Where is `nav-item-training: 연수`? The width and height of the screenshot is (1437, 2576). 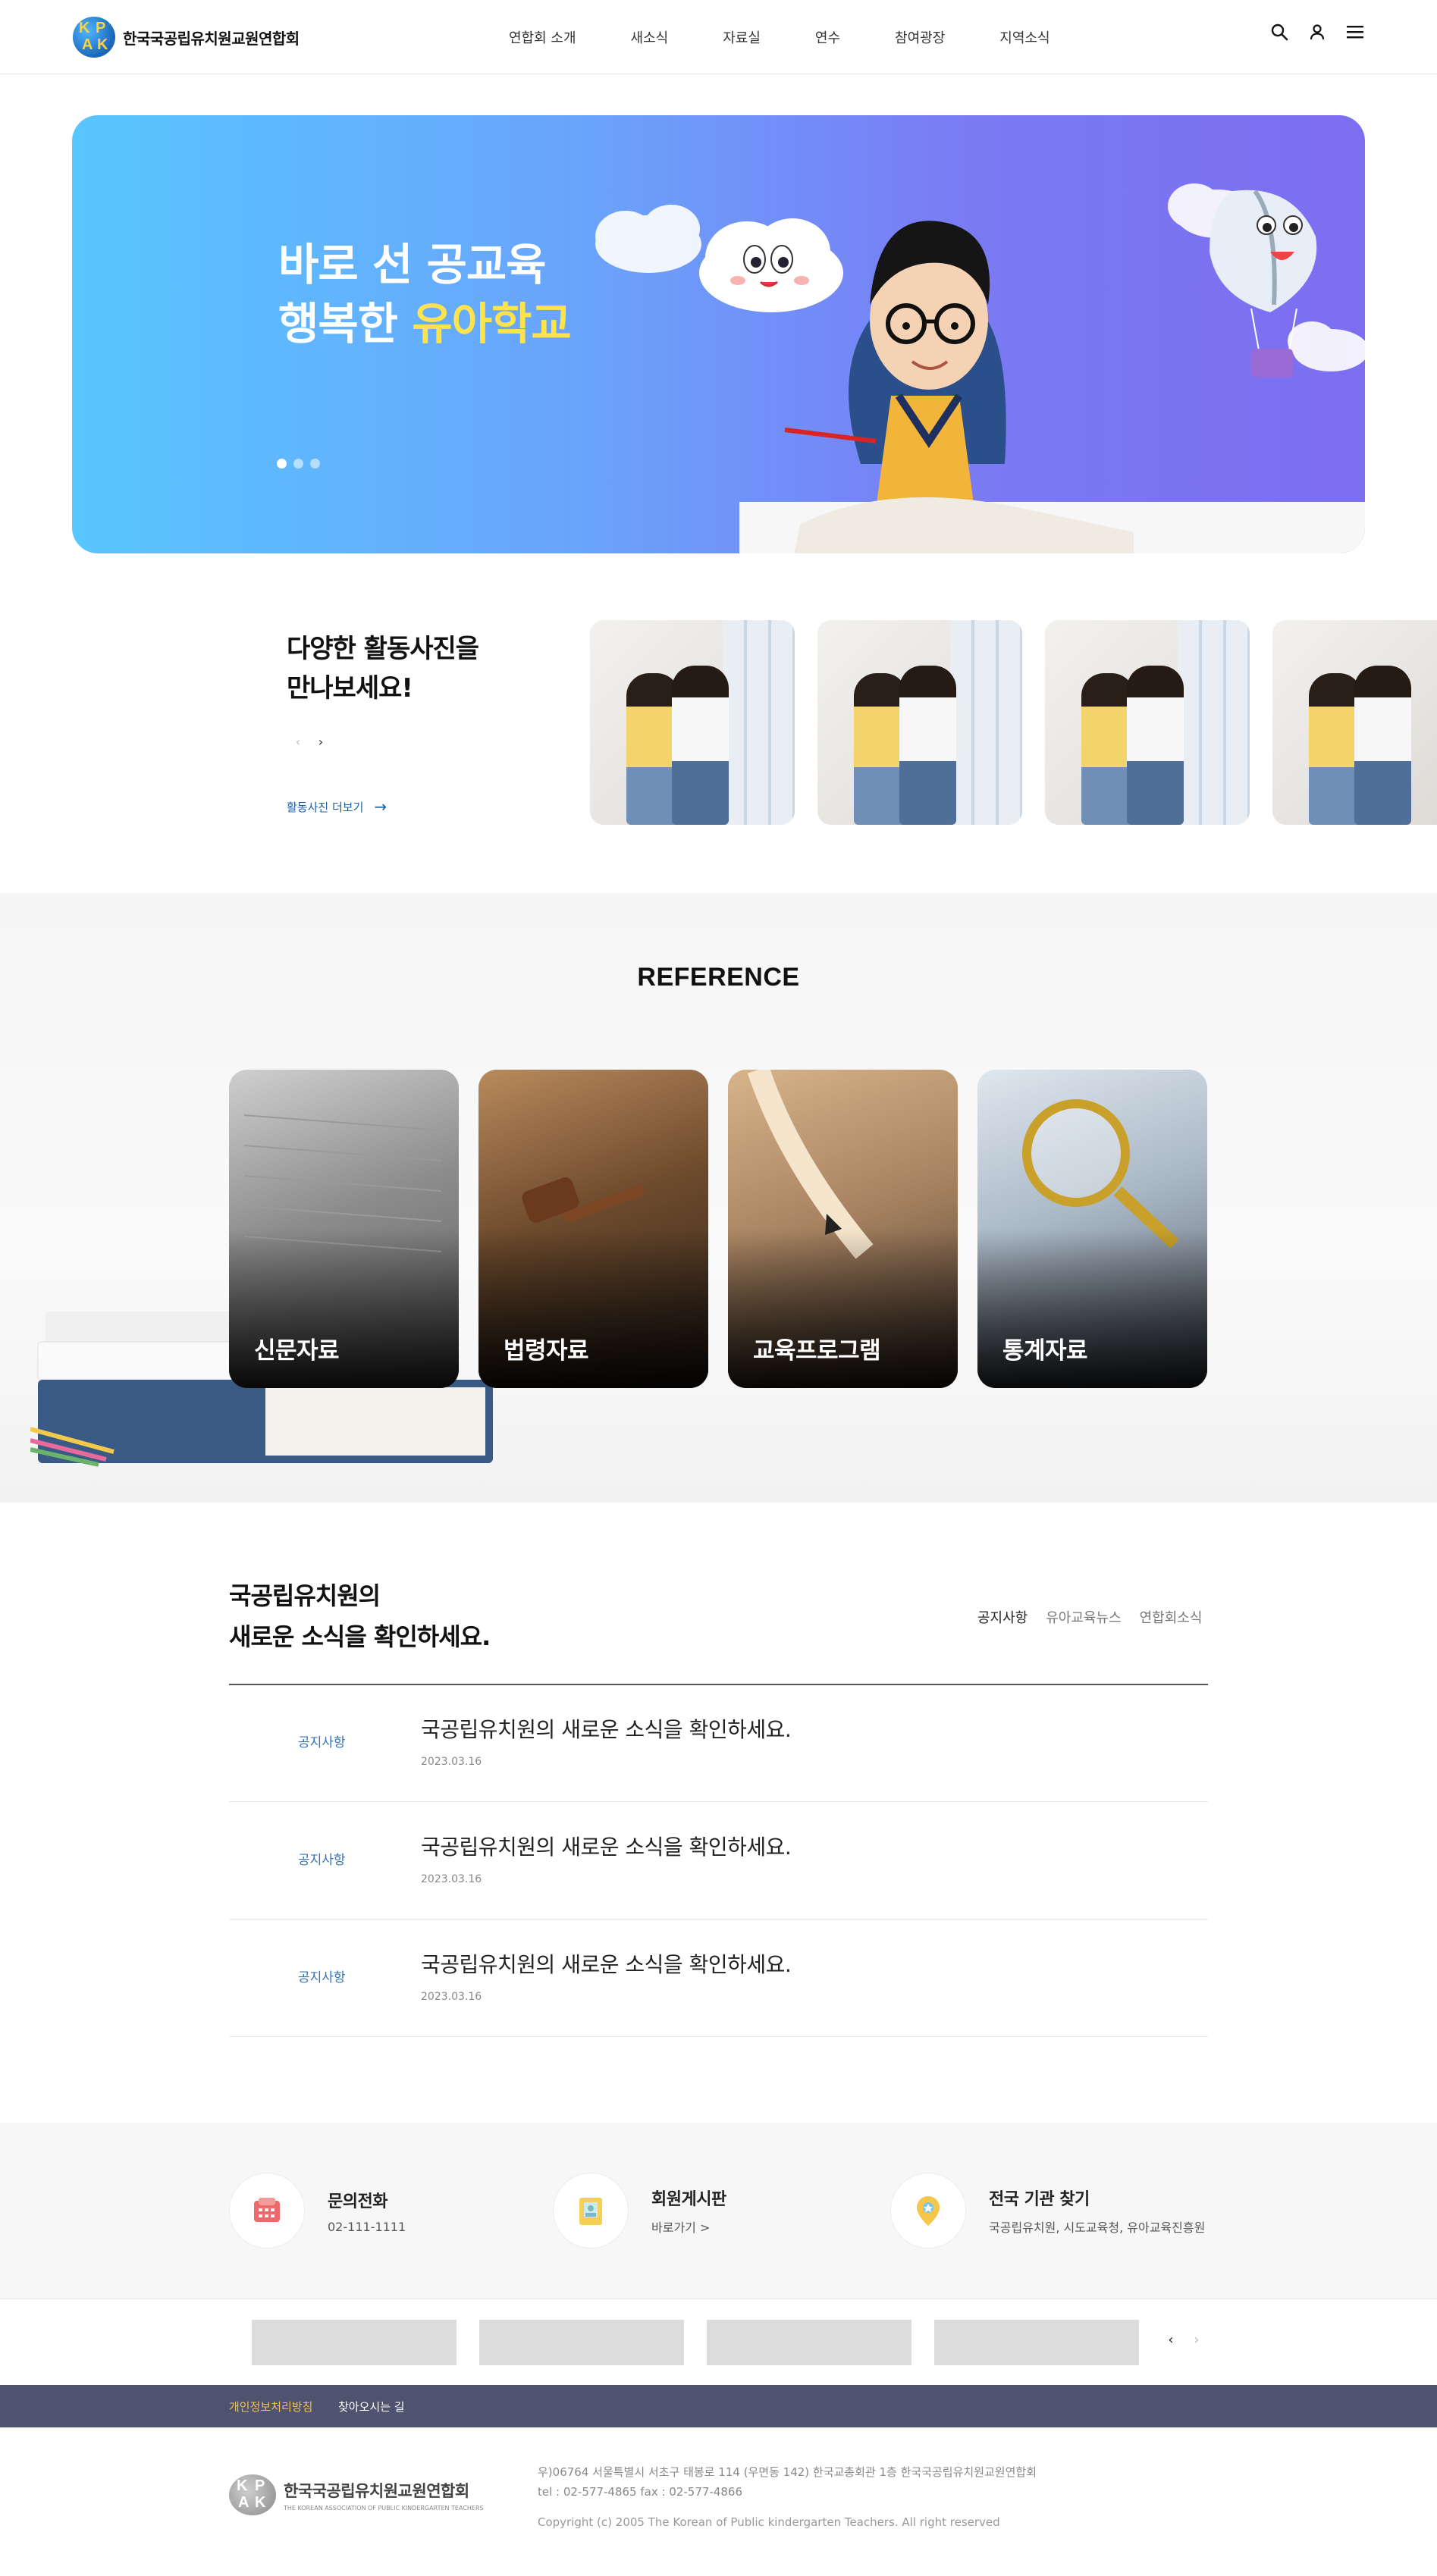
nav-item-training: 연수 is located at coordinates (827, 37).